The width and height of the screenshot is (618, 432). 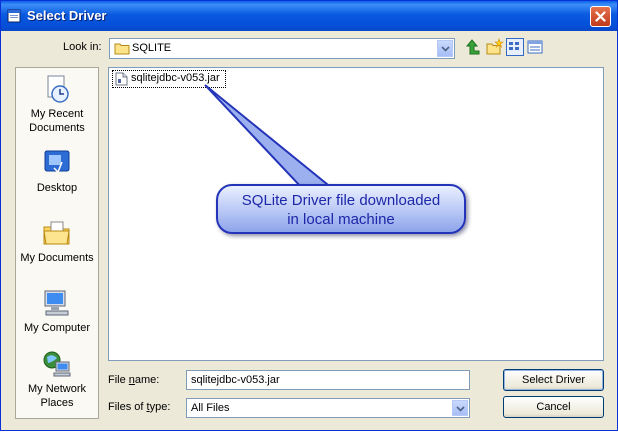 I want to click on place-label: Desktop, so click(x=57, y=188).